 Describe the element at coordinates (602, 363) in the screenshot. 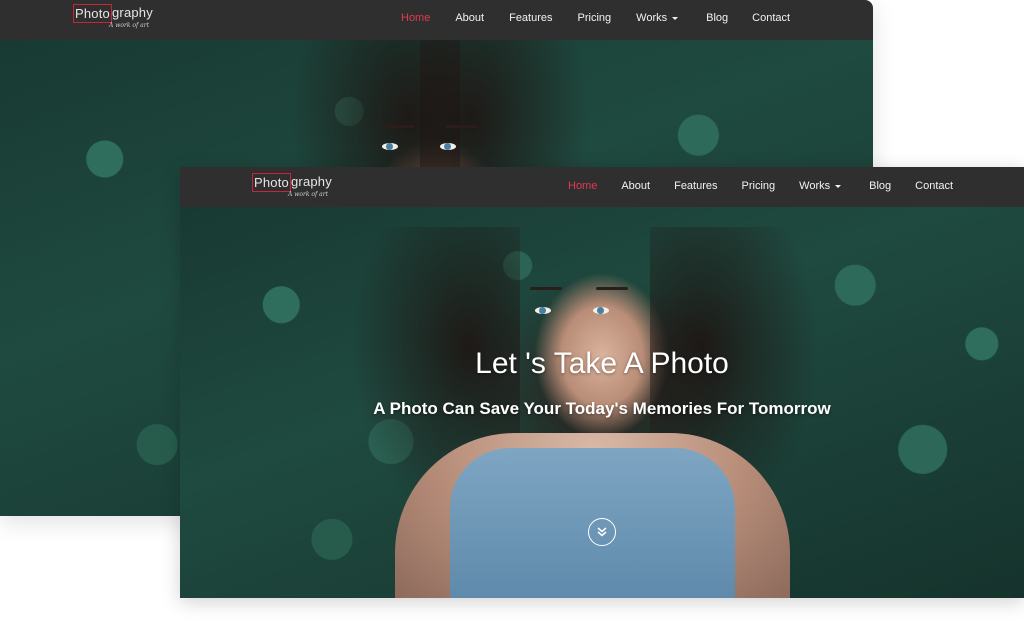

I see `hero-title: Let 's Take A Photo` at that location.